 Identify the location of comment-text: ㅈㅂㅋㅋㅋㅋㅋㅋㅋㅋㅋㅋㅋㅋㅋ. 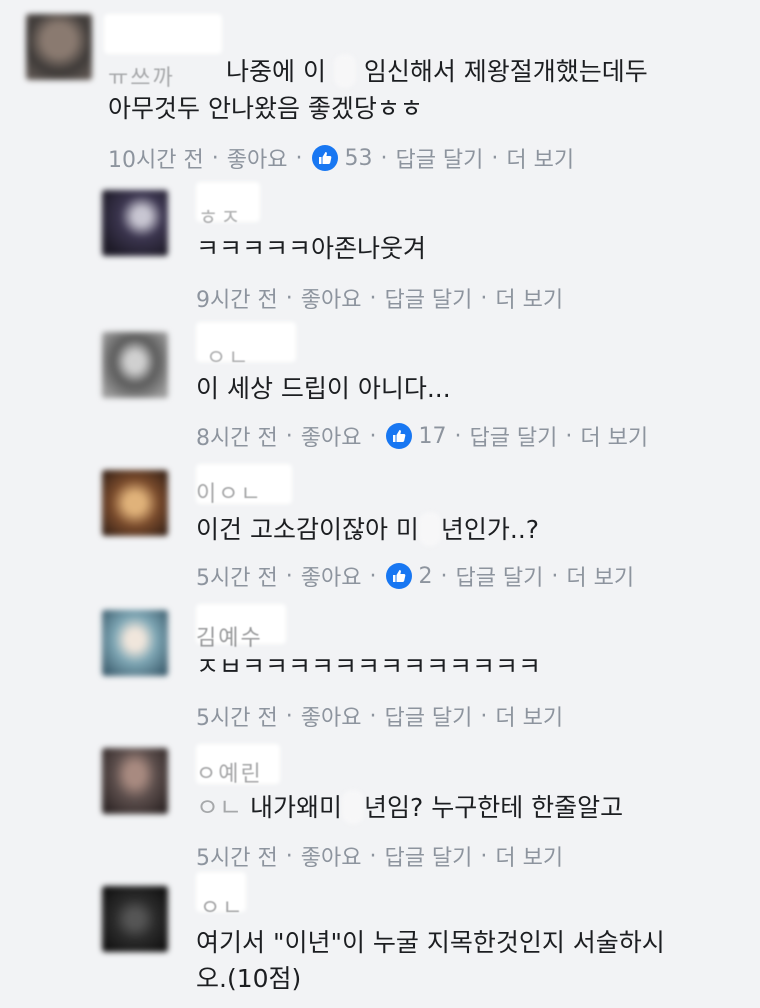
(369, 666).